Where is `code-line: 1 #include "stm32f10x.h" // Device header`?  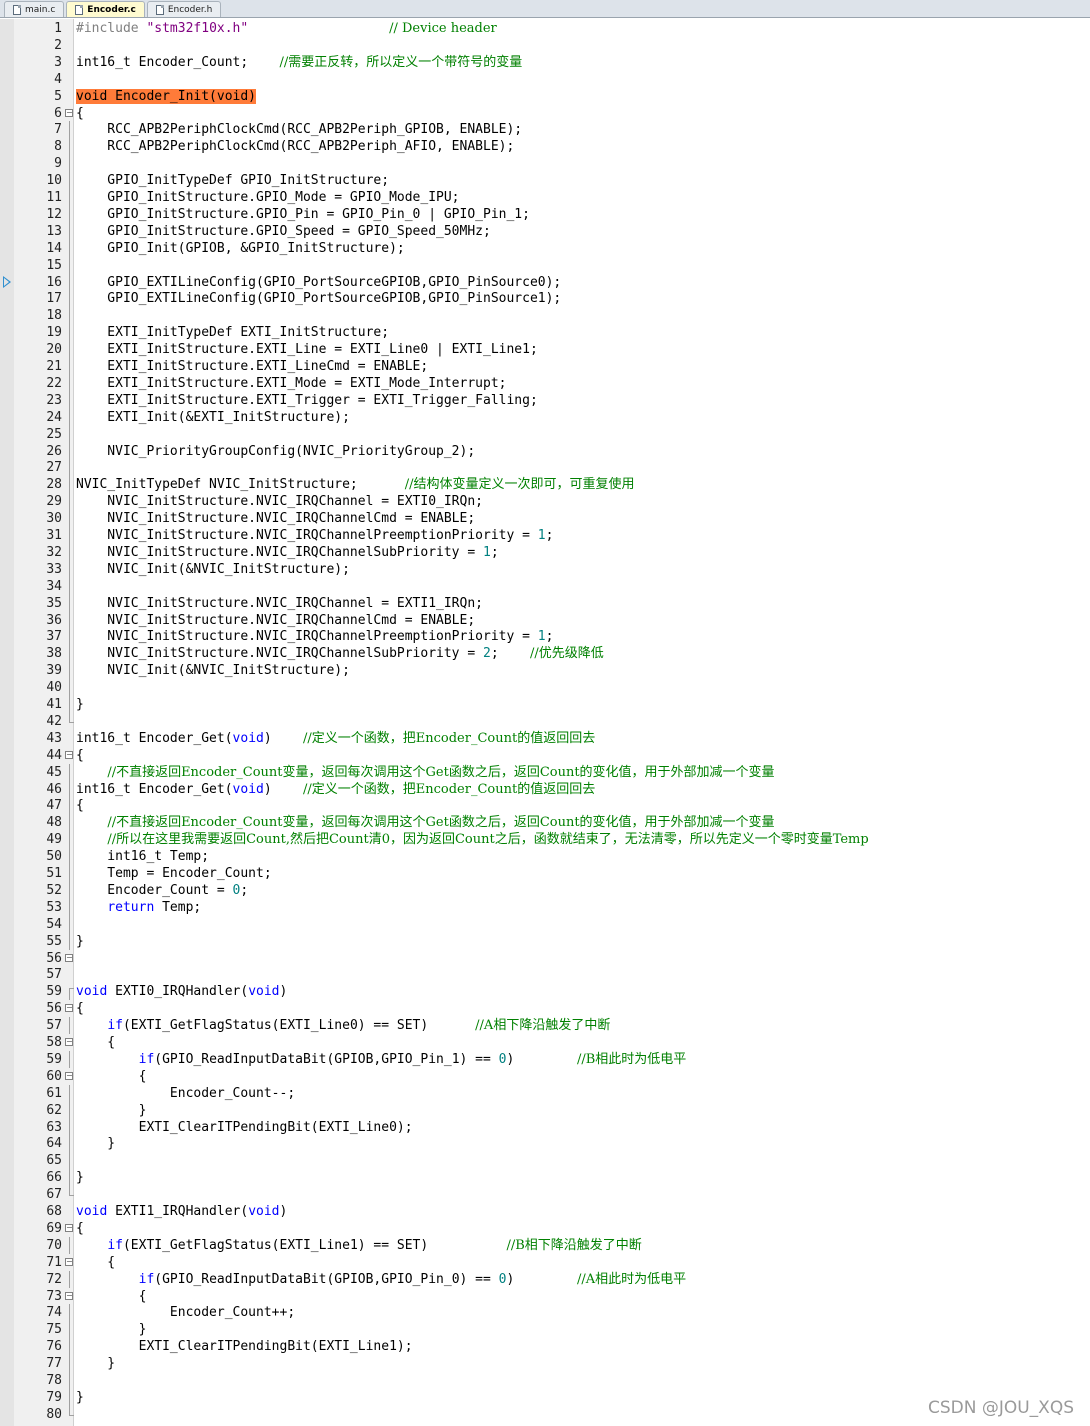
code-line: 1 #include "stm32f10x.h" // Device header is located at coordinates (545, 28).